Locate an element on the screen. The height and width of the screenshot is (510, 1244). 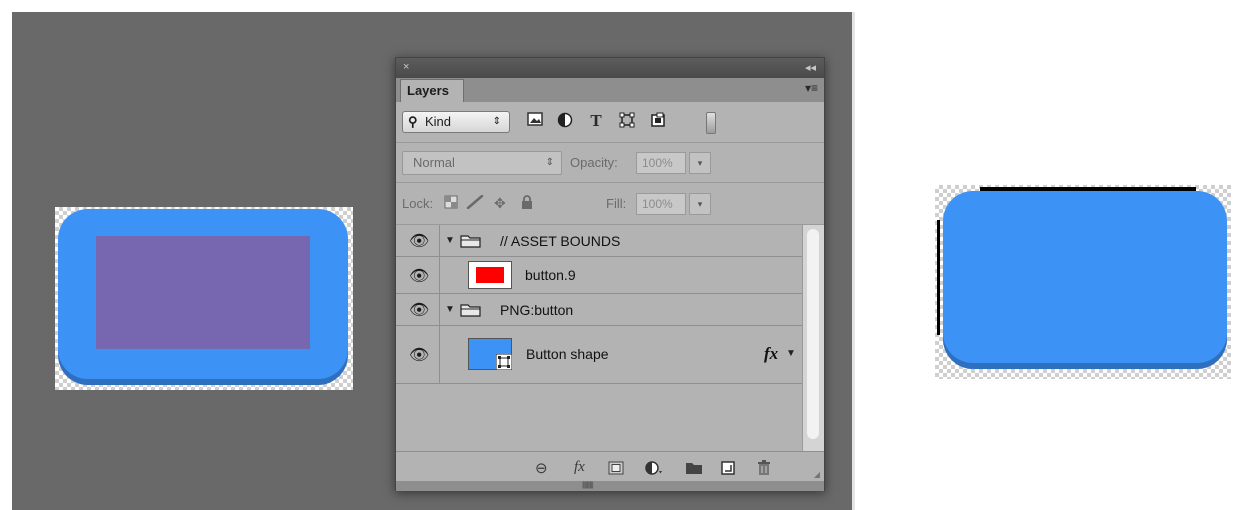
fill-input: 100% is located at coordinates (661, 204).